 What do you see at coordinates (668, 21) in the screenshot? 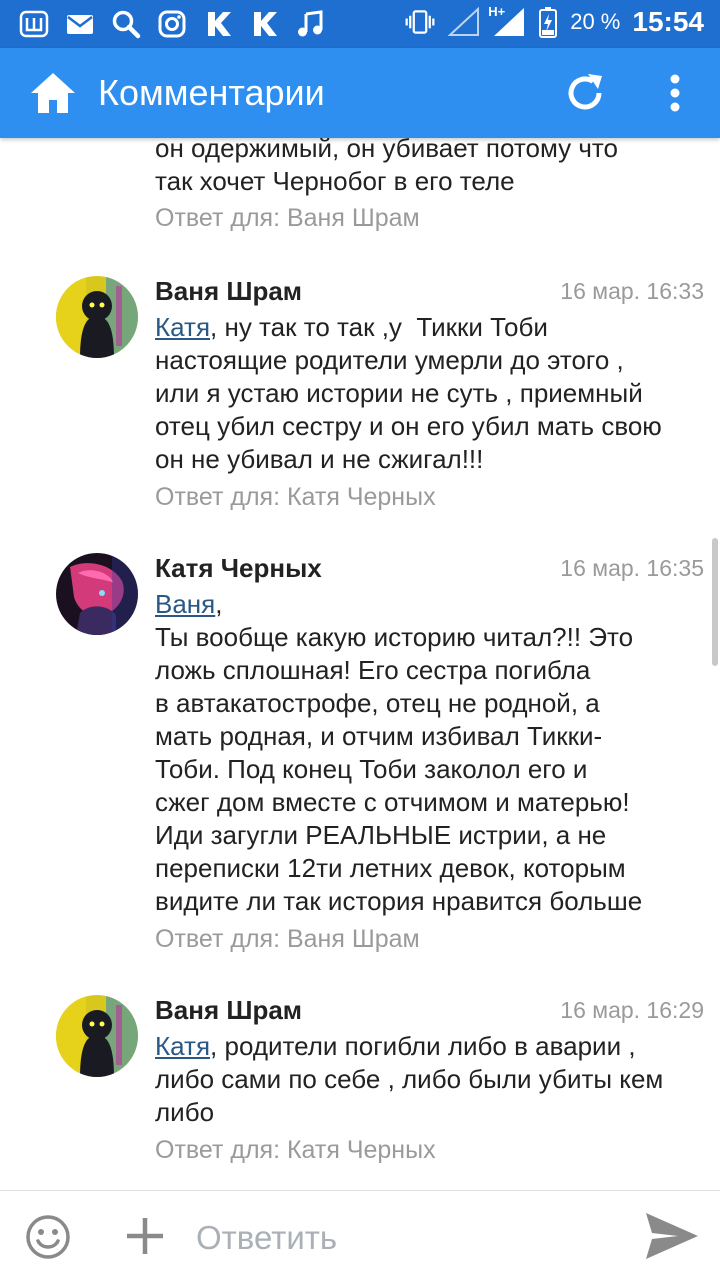
I see `clock: 15:54` at bounding box center [668, 21].